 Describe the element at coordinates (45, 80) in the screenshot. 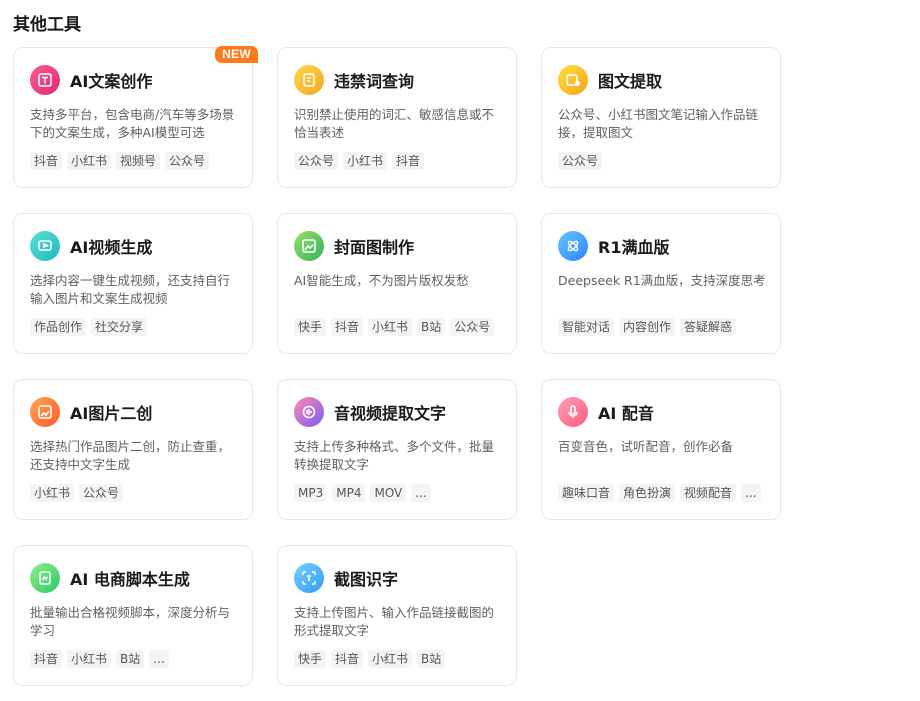

I see `text-edit-icon` at that location.